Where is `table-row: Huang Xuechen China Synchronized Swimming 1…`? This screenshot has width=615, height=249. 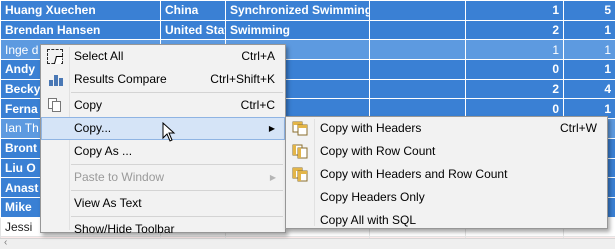 table-row: Huang Xuechen China Synchronized Swimming 1… is located at coordinates (307, 10).